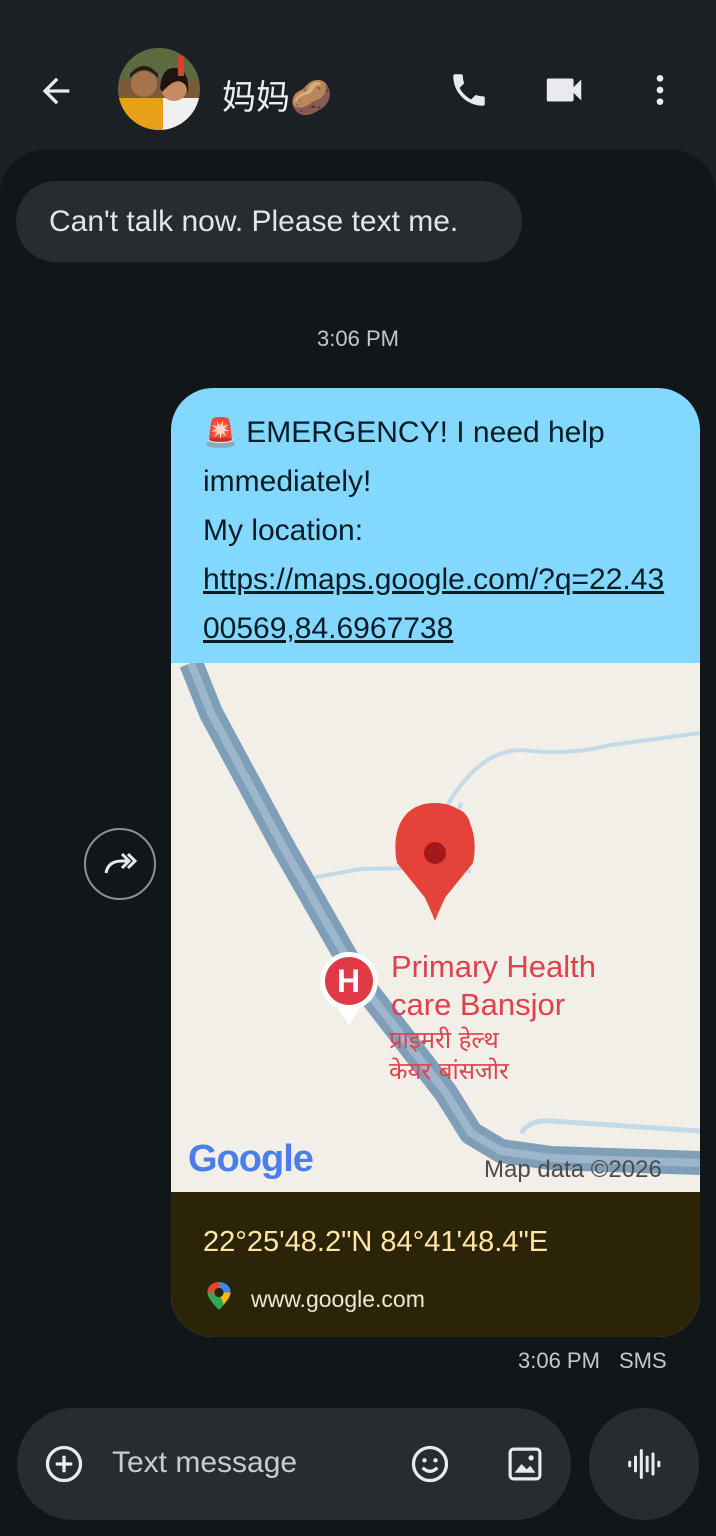 Image resolution: width=716 pixels, height=1536 pixels. I want to click on call-button, so click(469, 90).